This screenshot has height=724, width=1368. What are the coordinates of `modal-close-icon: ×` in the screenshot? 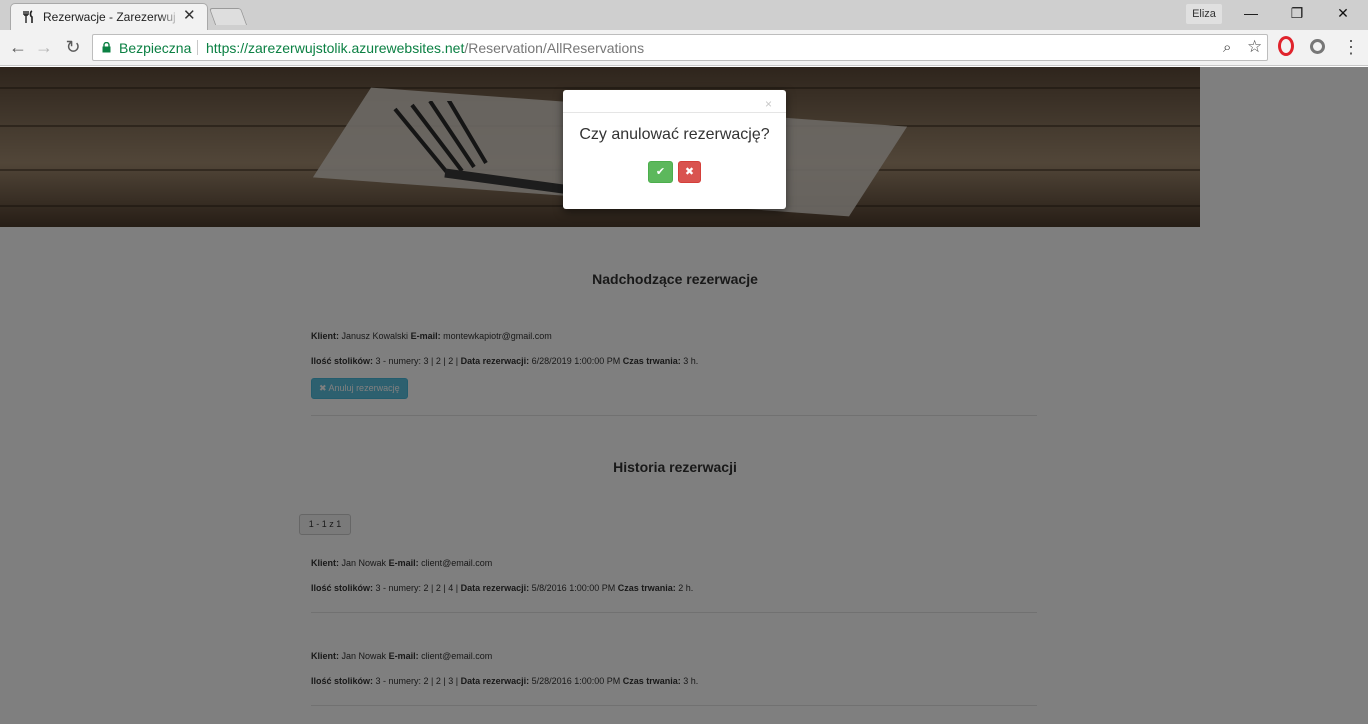 It's located at (768, 104).